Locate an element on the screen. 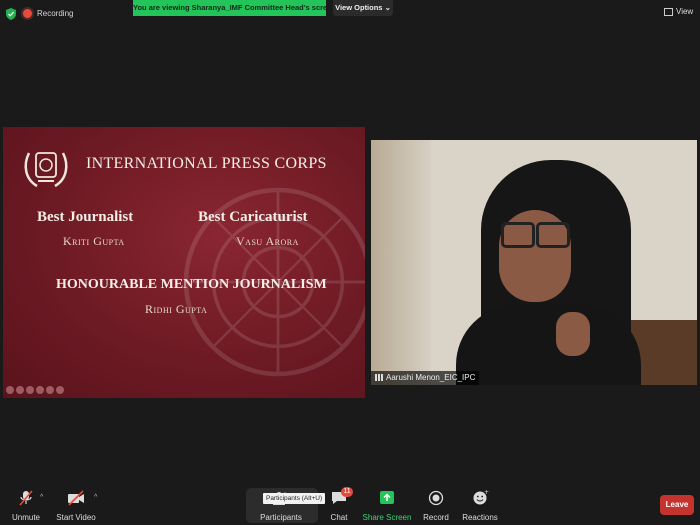 This screenshot has height=525, width=700. view-label: View is located at coordinates (685, 11).